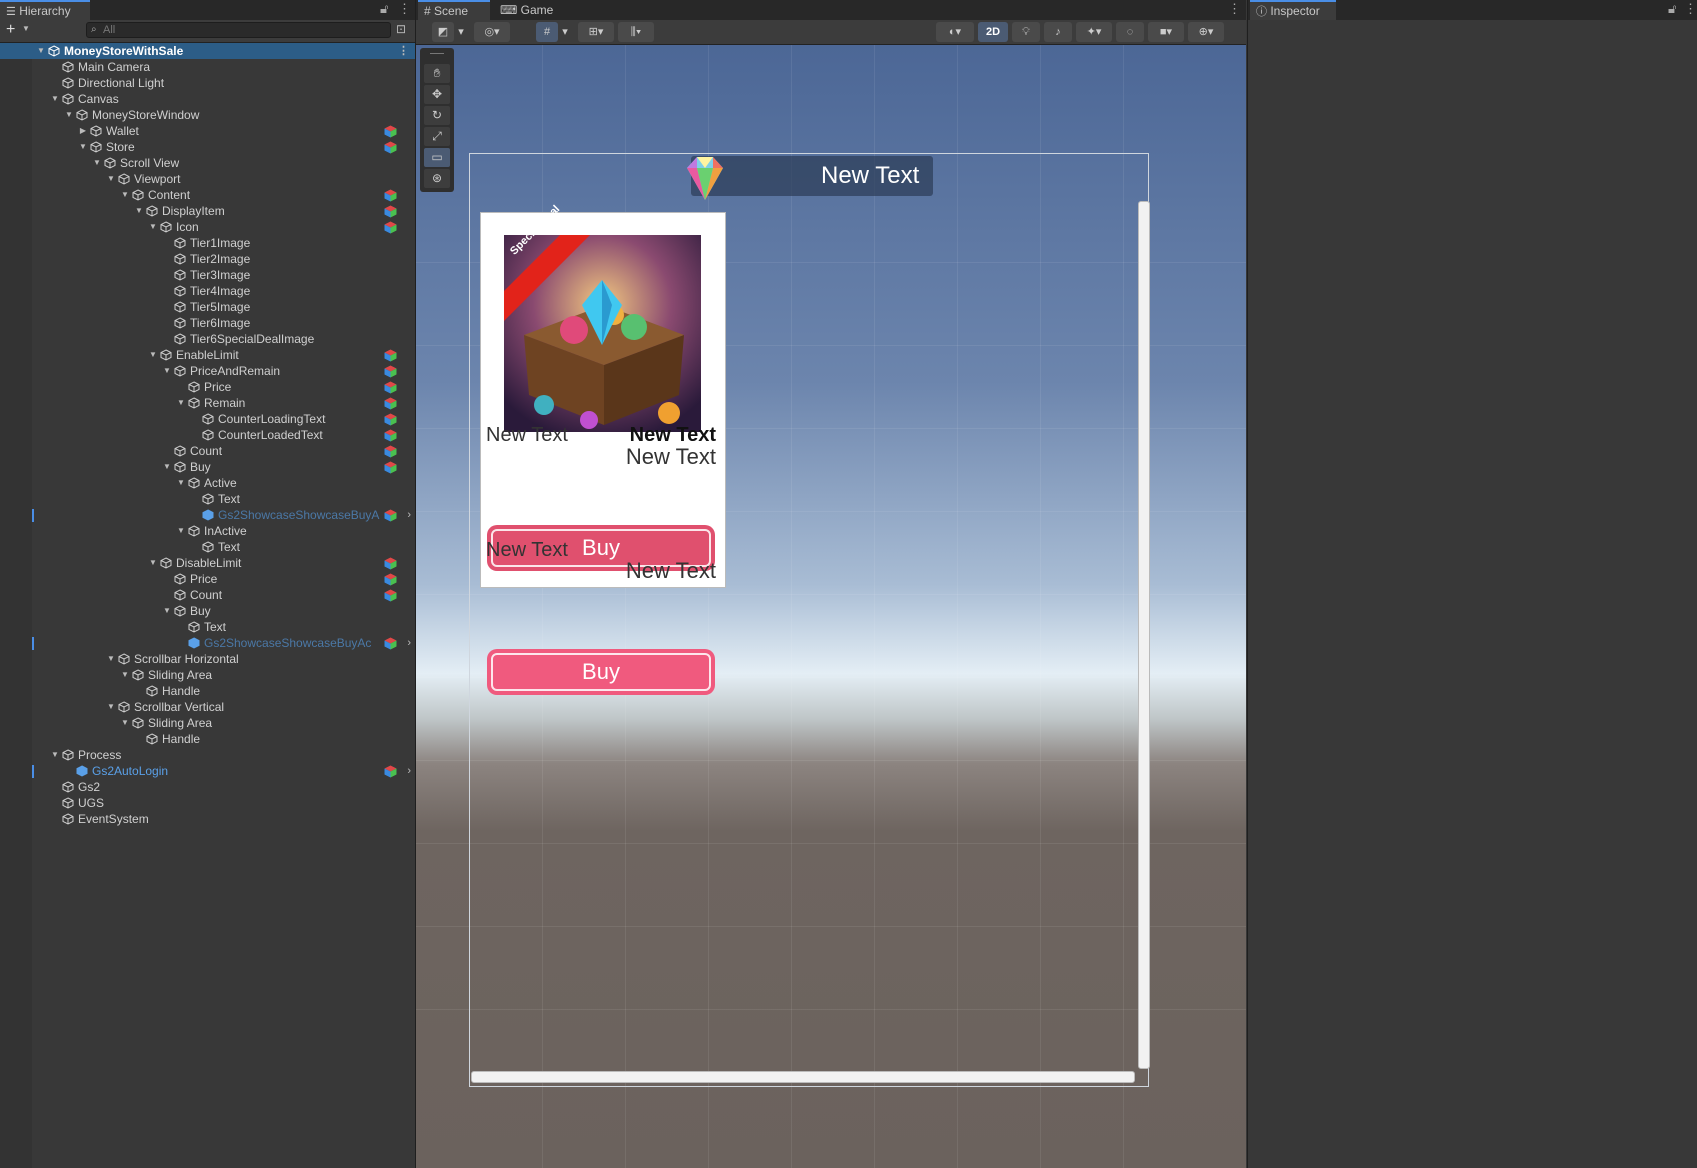  I want to click on hierarchy-row: UGS, so click(207, 803).